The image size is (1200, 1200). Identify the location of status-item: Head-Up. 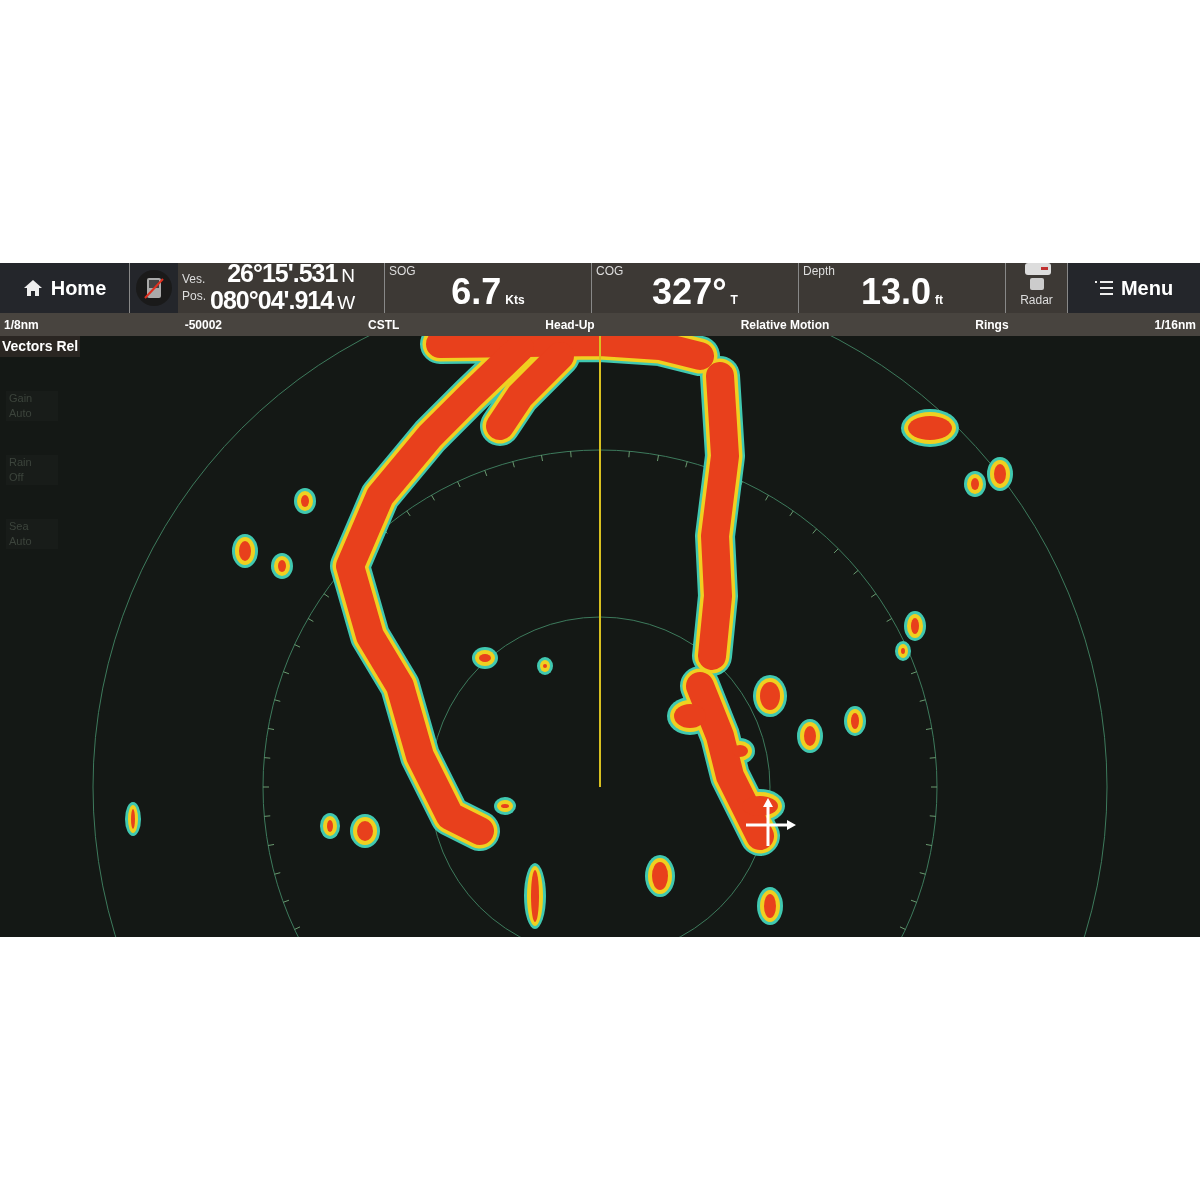
(570, 325).